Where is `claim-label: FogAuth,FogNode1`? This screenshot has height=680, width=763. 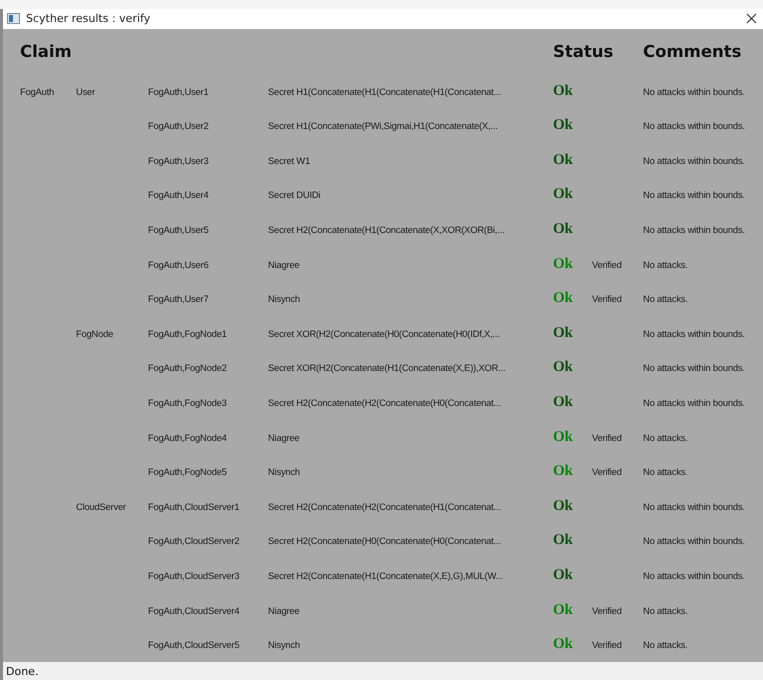 claim-label: FogAuth,FogNode1 is located at coordinates (187, 333).